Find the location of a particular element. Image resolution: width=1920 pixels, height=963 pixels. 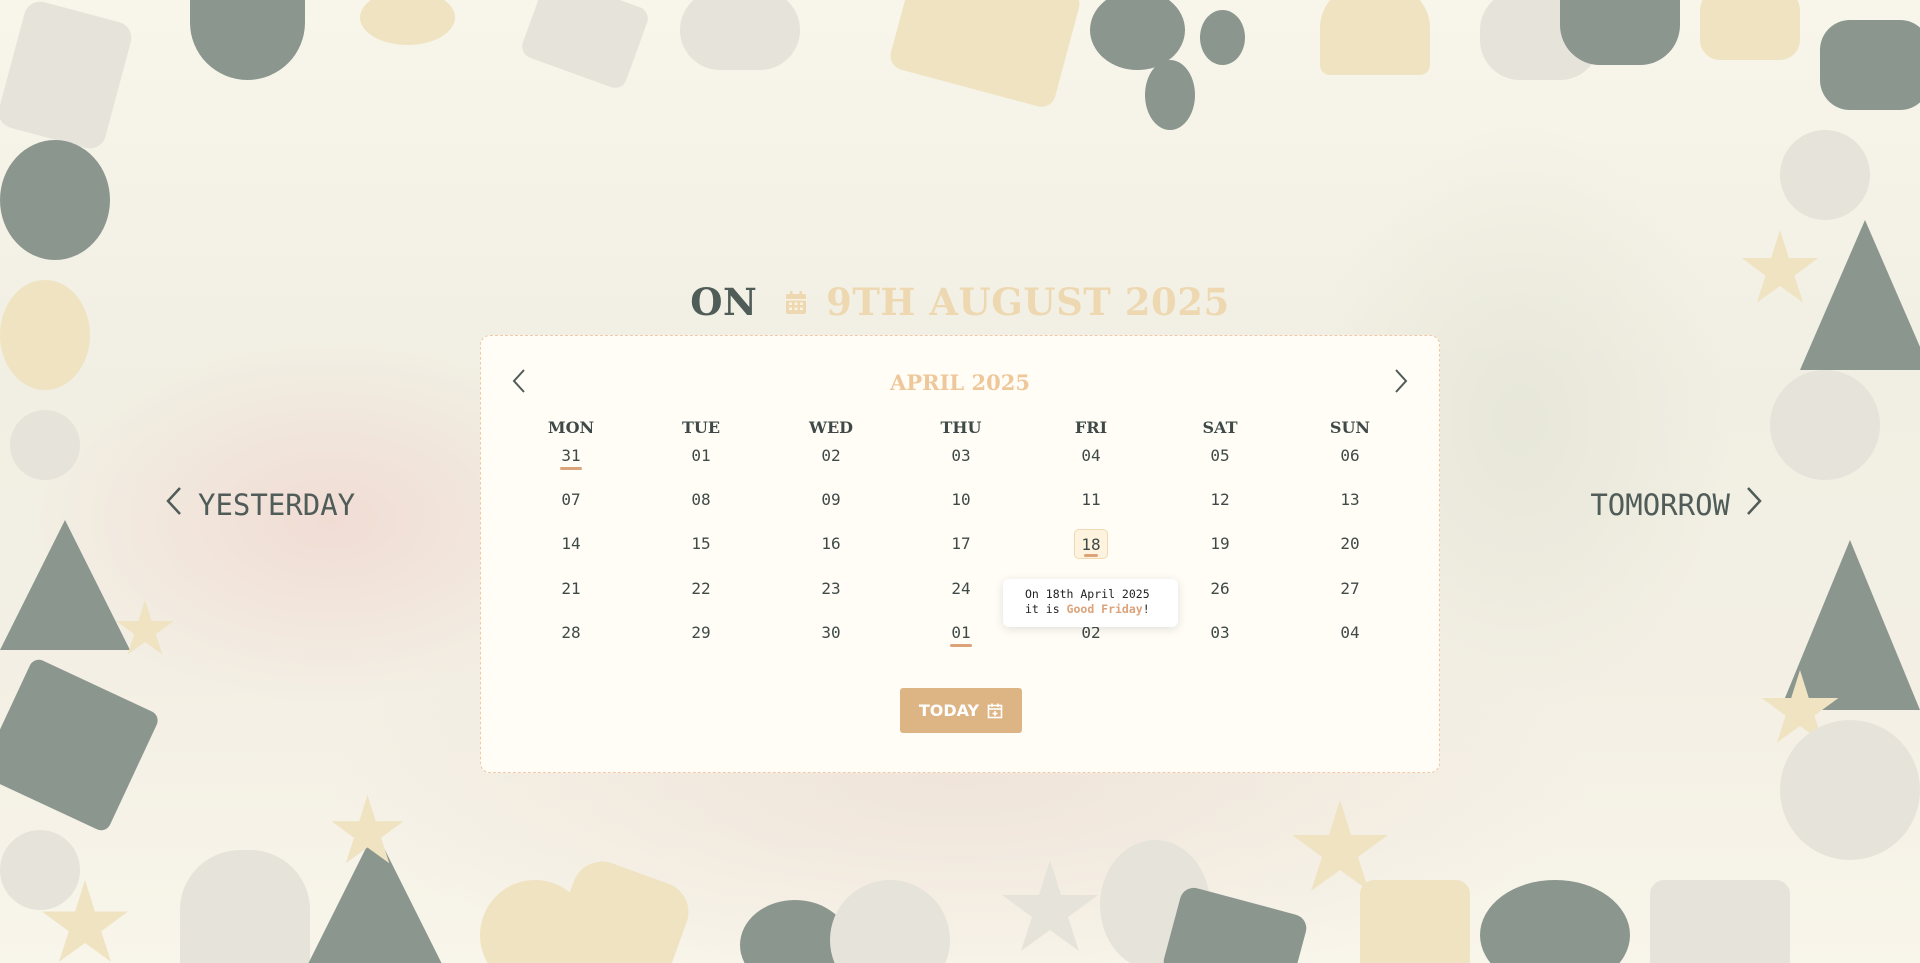

tooltip-prefix: it is is located at coordinates (1046, 609).